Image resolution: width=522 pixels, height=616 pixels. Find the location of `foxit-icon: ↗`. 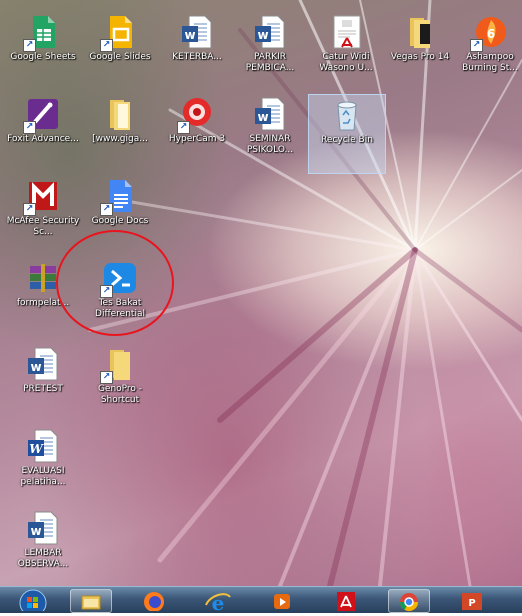

foxit-icon: ↗ is located at coordinates (42, 115).